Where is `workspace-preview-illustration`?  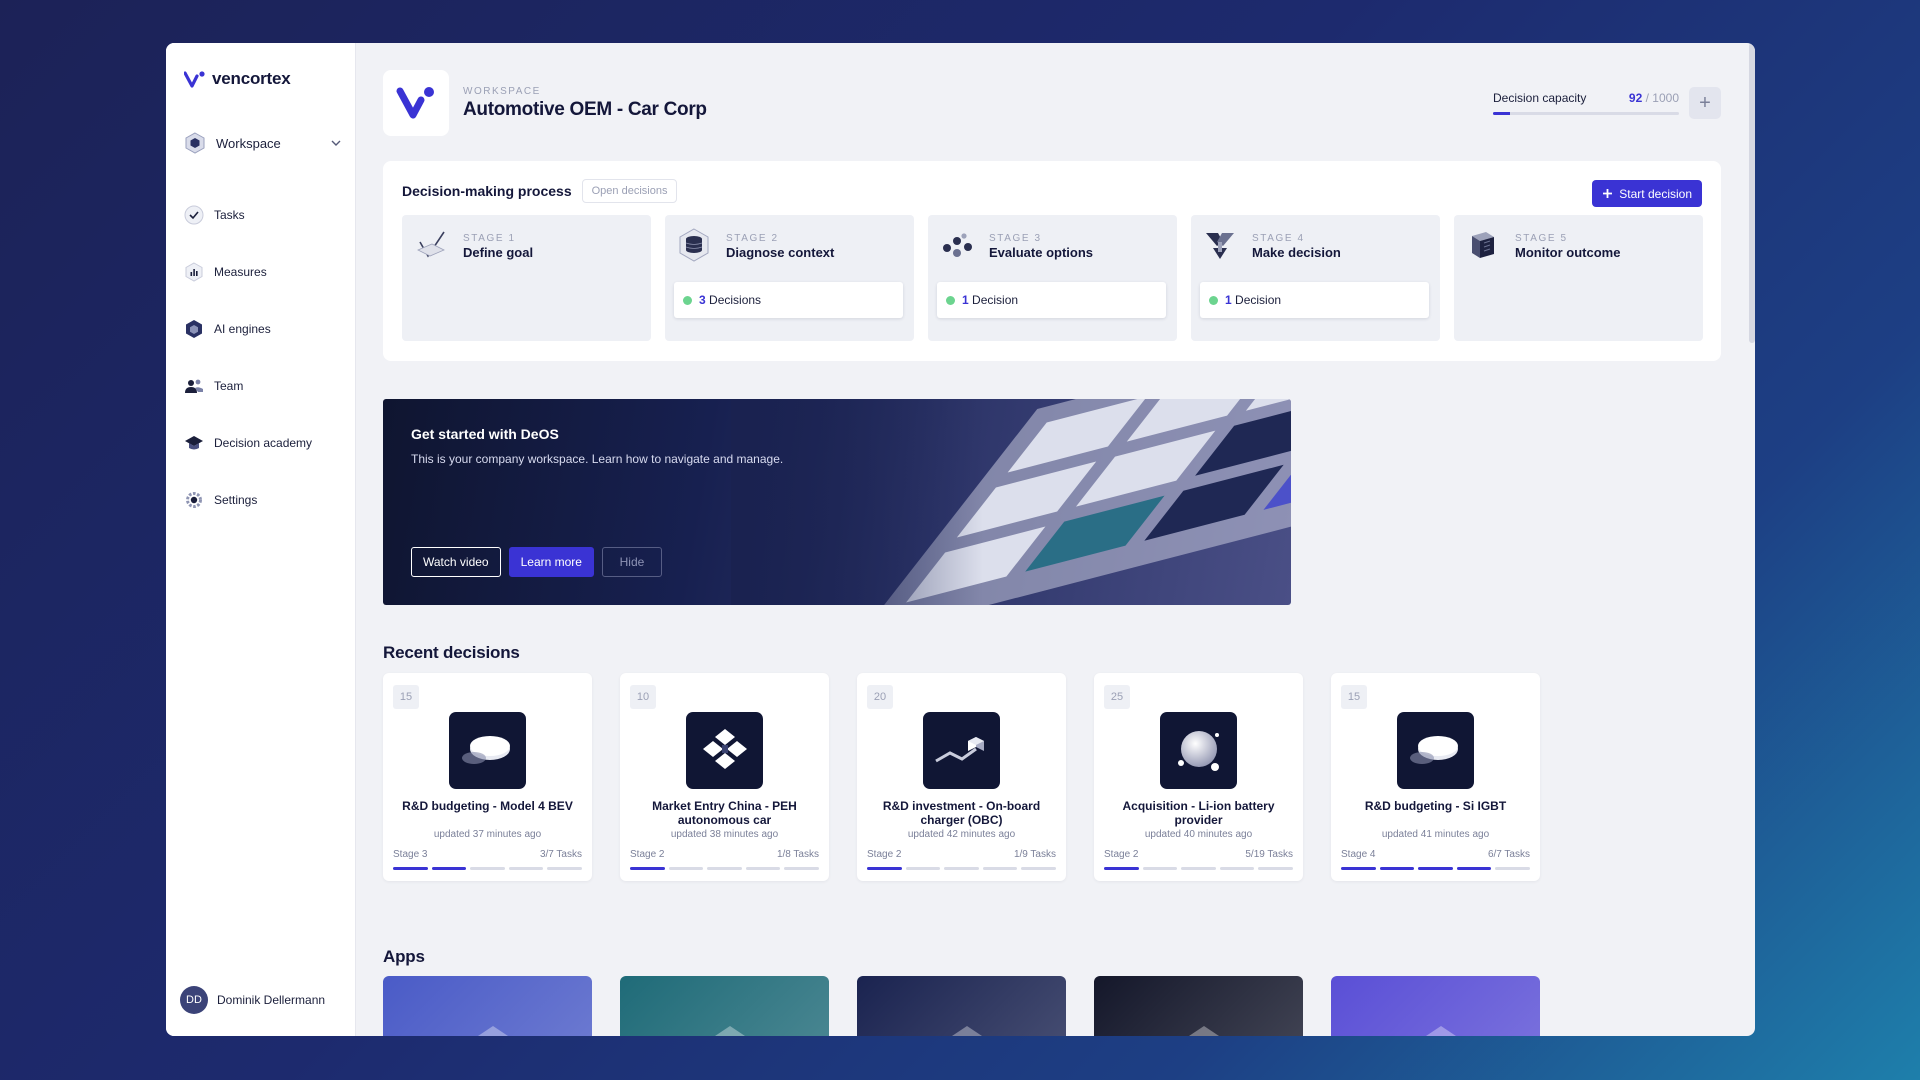
workspace-preview-illustration is located at coordinates (1011, 502).